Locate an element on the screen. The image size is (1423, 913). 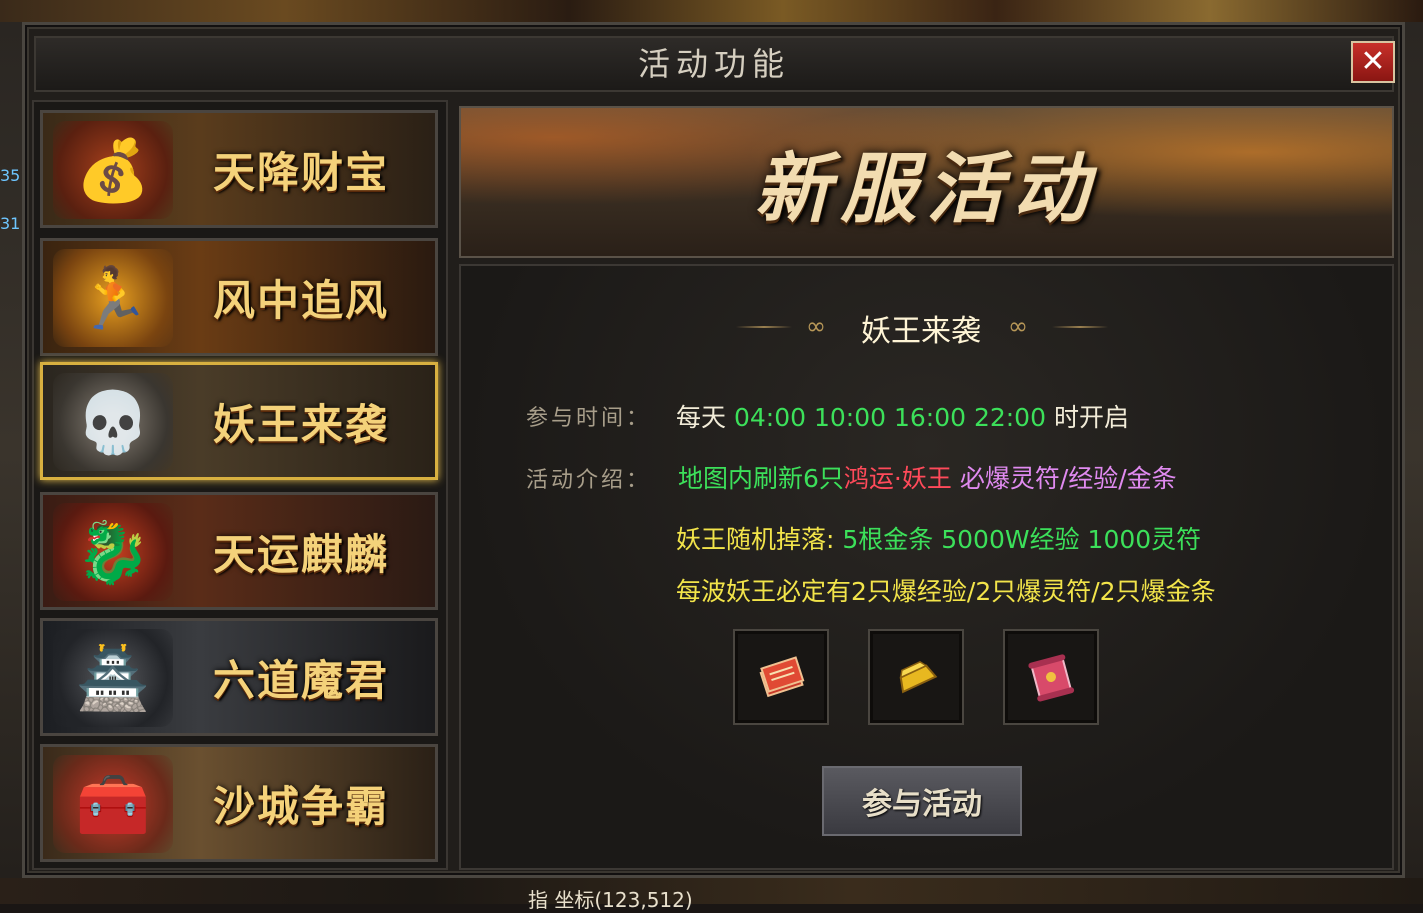
menu-item-tianyun-qilin: 🐉 天运麒麟 is located at coordinates (239, 551).